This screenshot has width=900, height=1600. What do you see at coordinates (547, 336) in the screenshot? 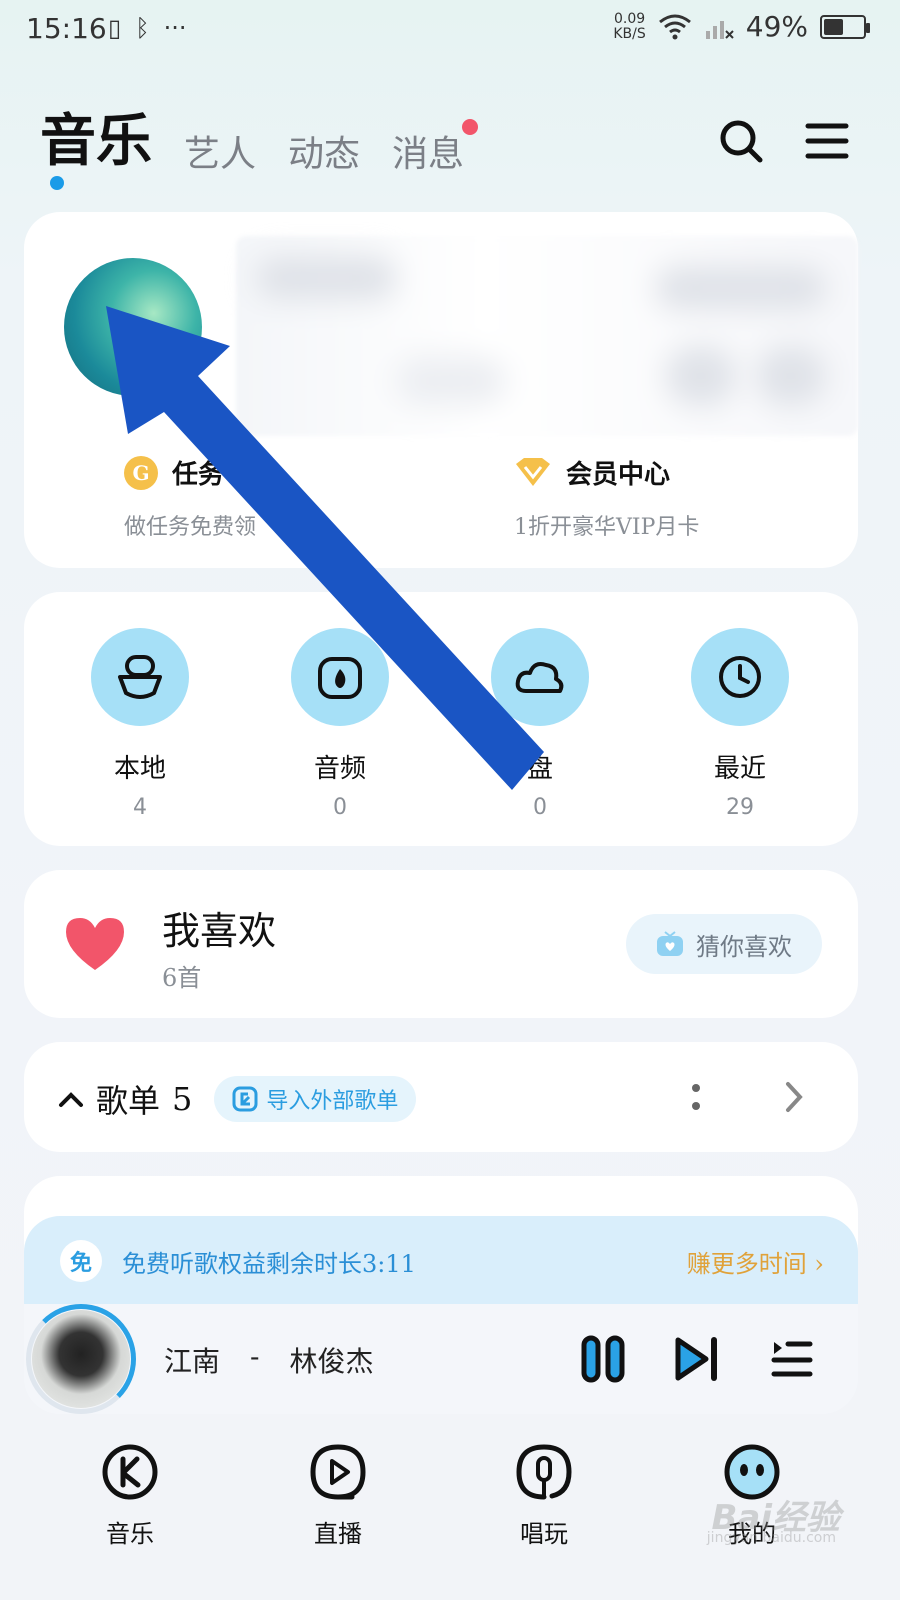
I see `blurred-profile-info` at bounding box center [547, 336].